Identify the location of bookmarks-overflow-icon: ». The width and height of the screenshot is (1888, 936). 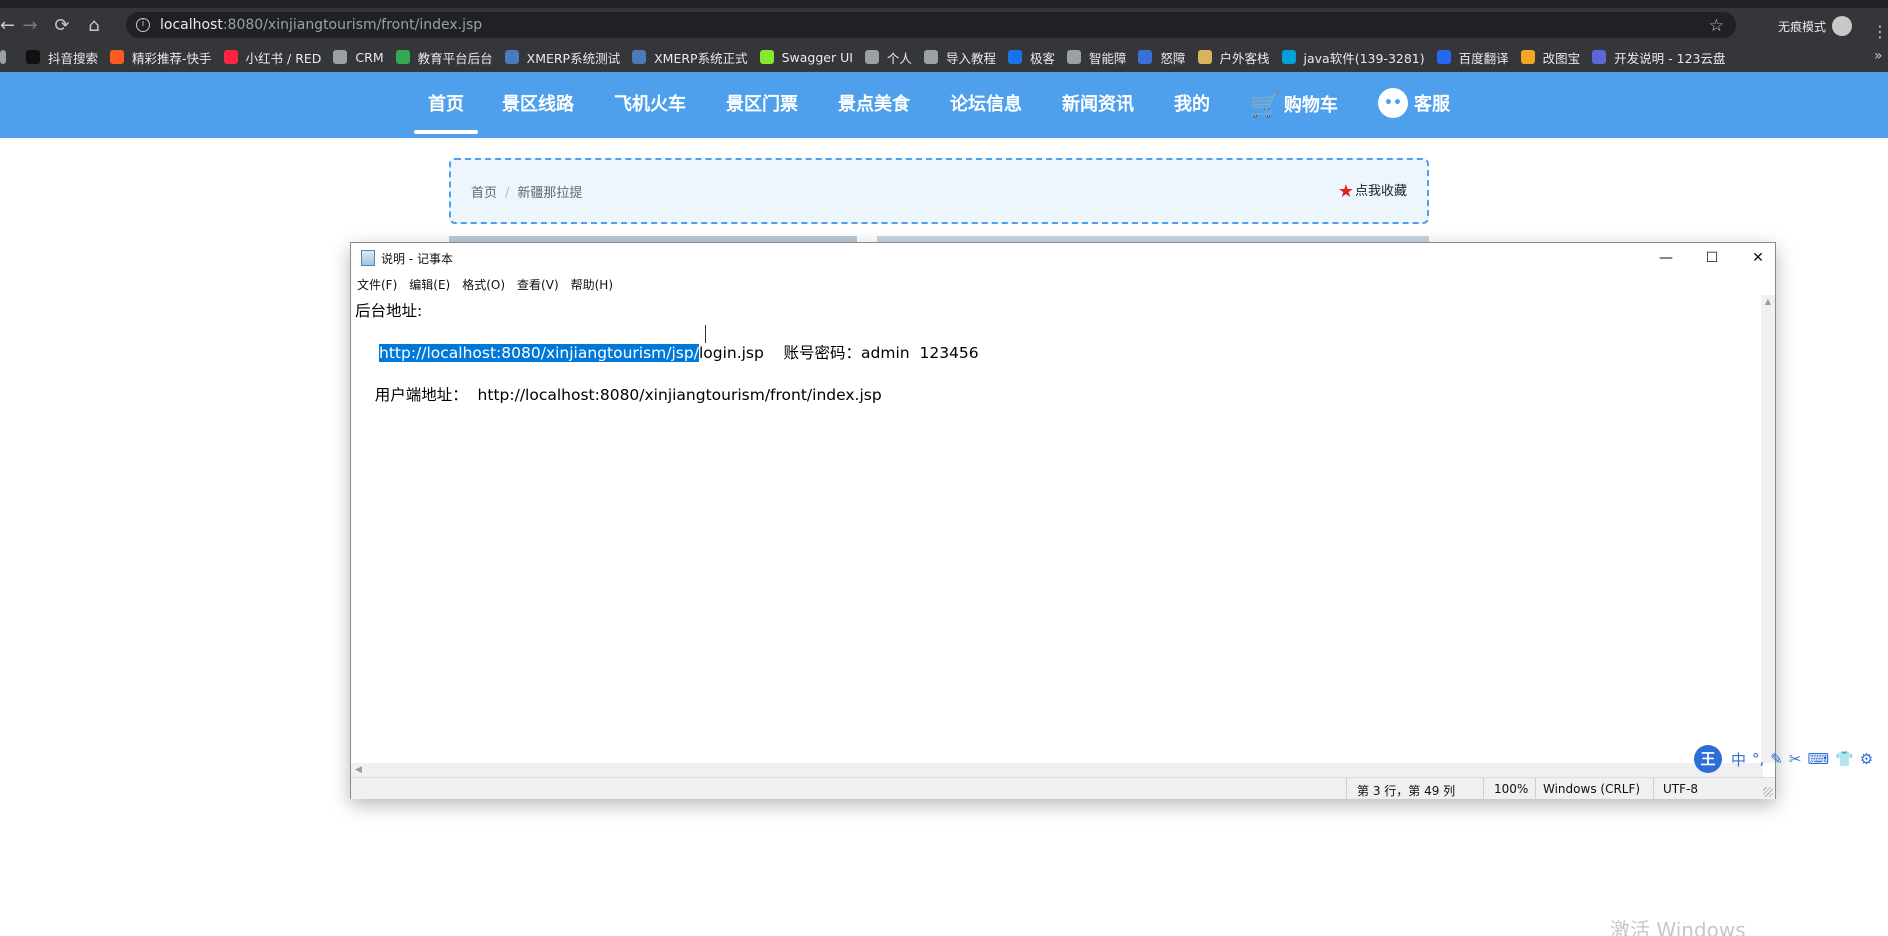
(1878, 56).